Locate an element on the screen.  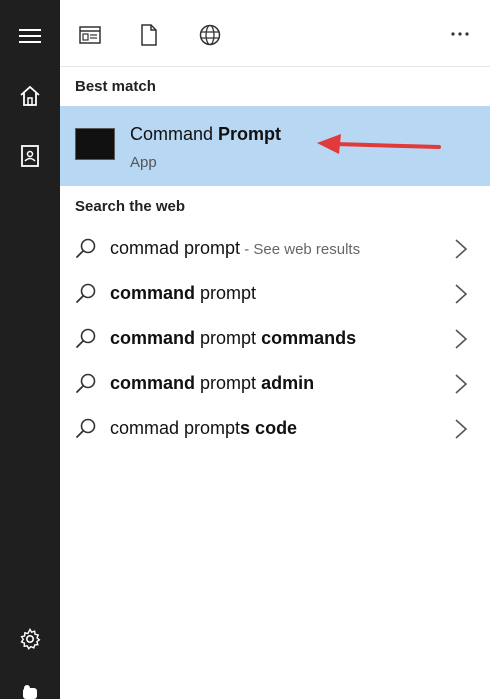
title-bold: Prompt is located at coordinates (250, 134).